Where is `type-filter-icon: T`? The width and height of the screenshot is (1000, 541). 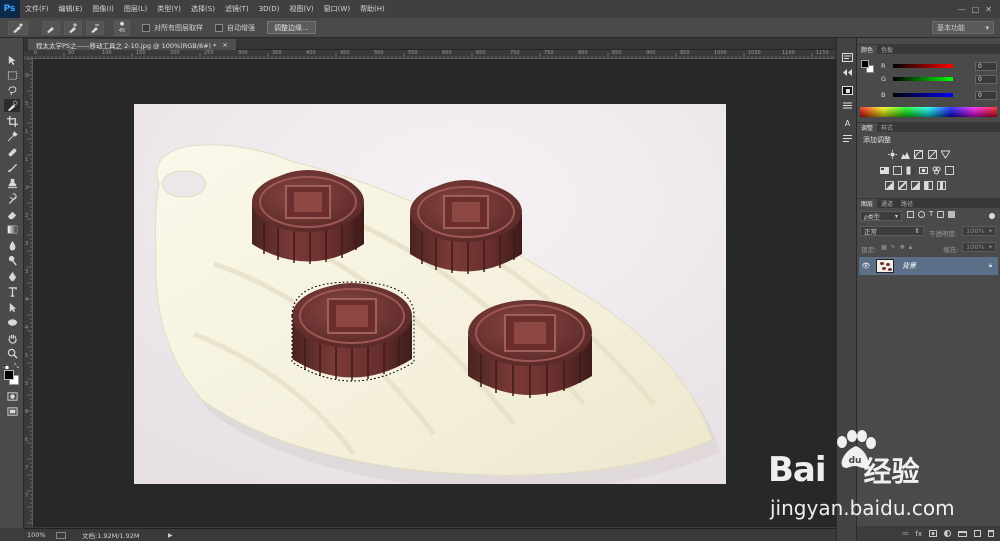 type-filter-icon: T is located at coordinates (931, 214).